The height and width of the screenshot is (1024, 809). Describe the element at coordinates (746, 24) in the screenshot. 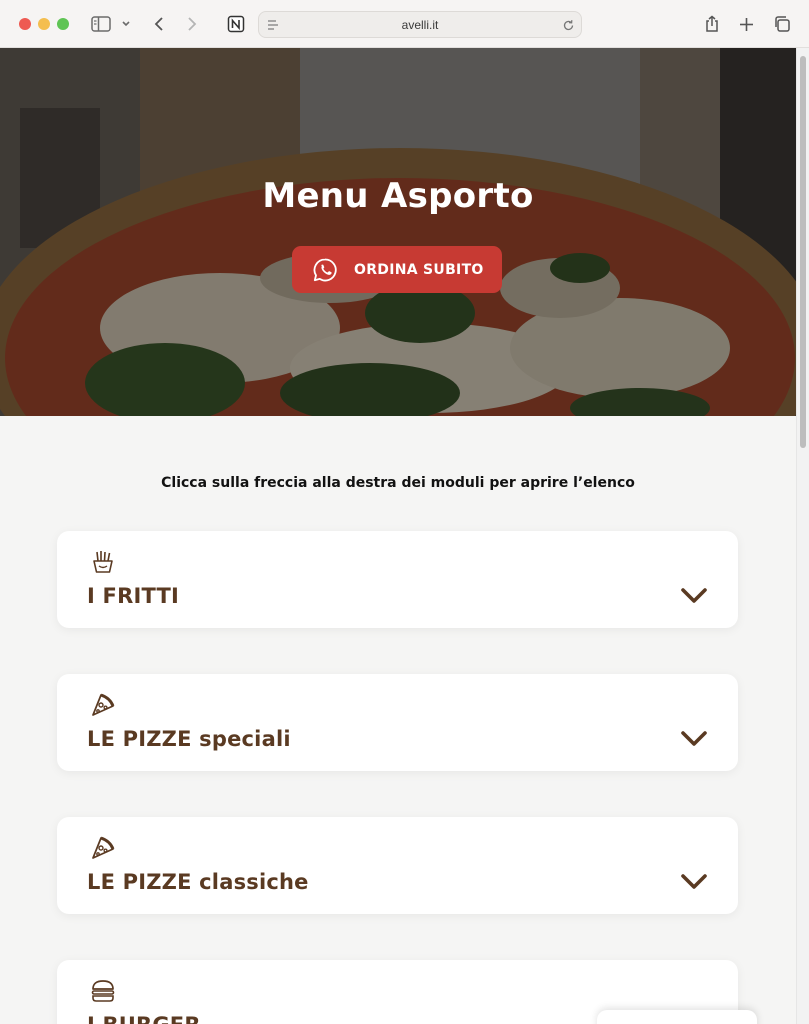

I see `new-tab-icon` at that location.